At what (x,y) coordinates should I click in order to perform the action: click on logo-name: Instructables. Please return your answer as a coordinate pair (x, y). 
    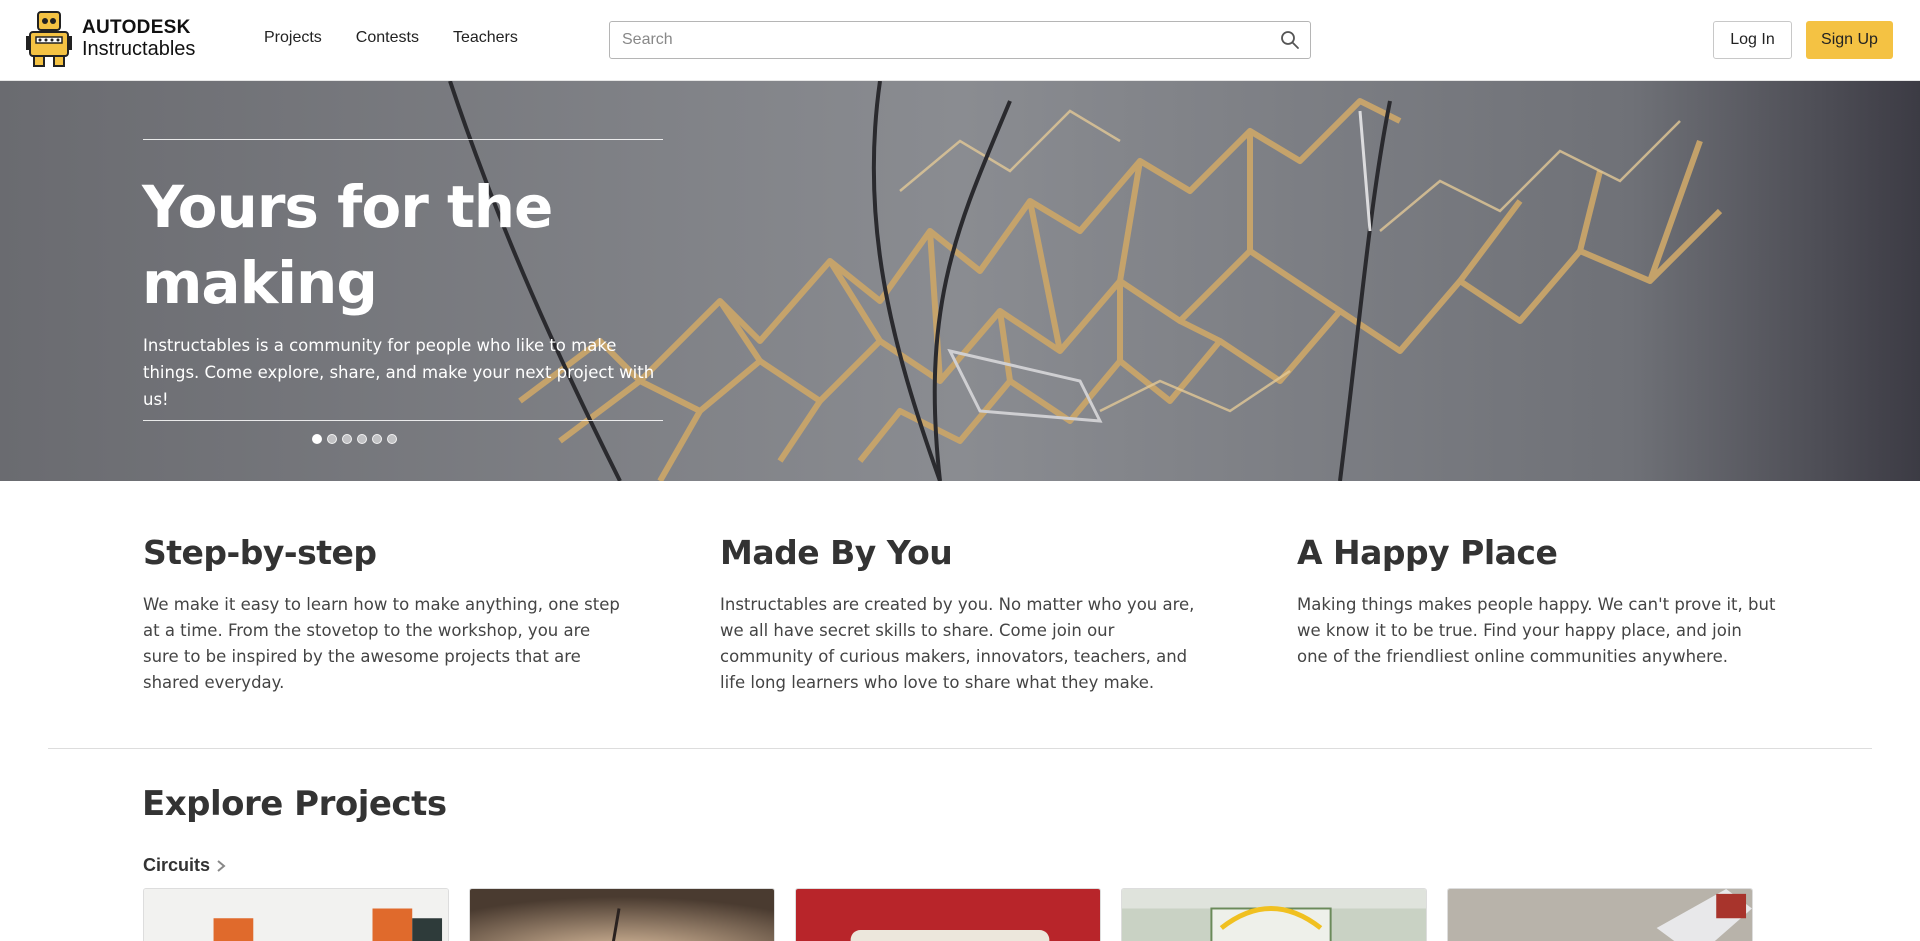
    Looking at the image, I should click on (139, 49).